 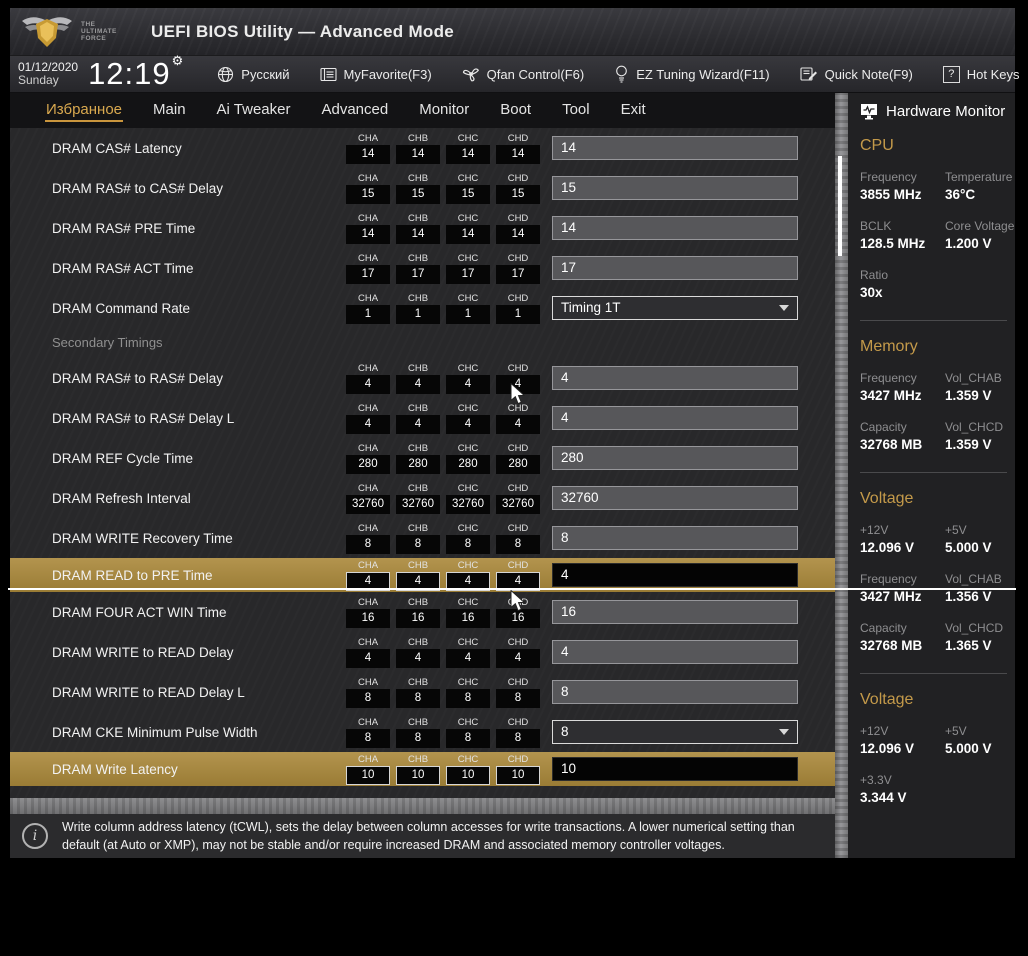 I want to click on setting-input: 16, so click(x=675, y=612).